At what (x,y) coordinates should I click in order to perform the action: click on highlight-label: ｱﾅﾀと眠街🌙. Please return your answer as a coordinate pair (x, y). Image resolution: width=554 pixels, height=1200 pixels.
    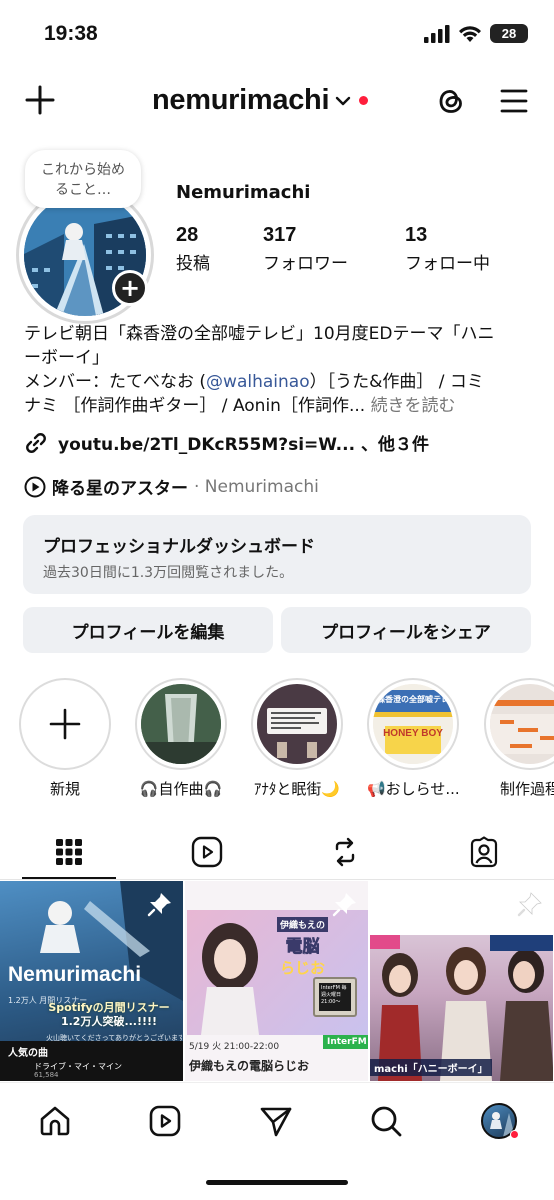
    Looking at the image, I should click on (297, 789).